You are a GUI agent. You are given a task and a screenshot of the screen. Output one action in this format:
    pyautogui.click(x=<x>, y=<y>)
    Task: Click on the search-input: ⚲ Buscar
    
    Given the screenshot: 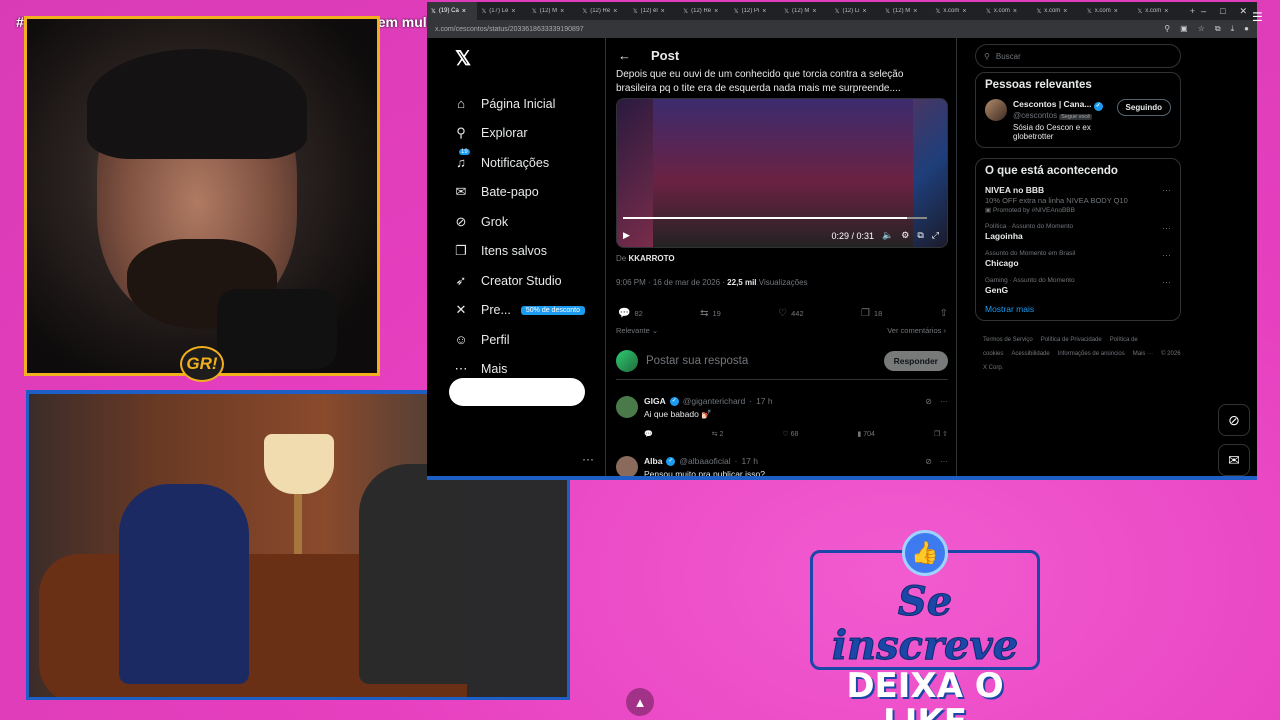 What is the action you would take?
    pyautogui.click(x=1078, y=56)
    